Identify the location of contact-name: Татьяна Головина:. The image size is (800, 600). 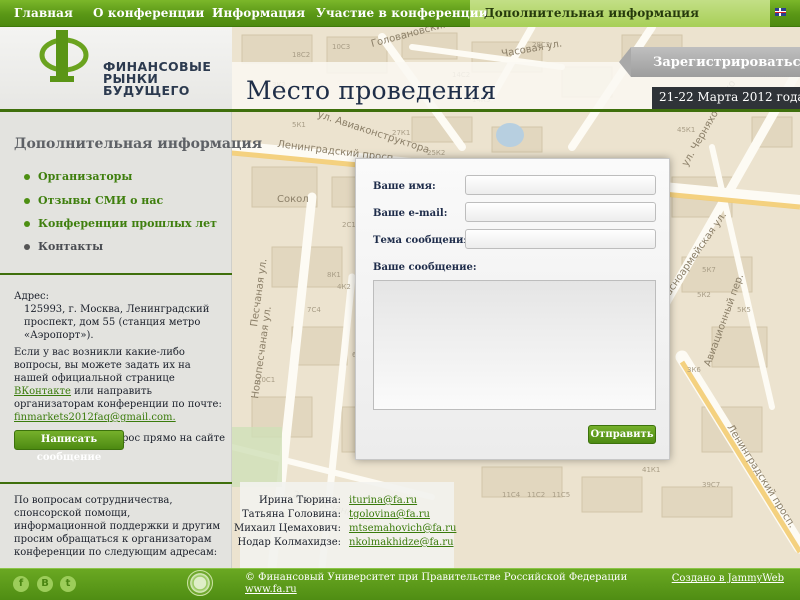
(291, 514).